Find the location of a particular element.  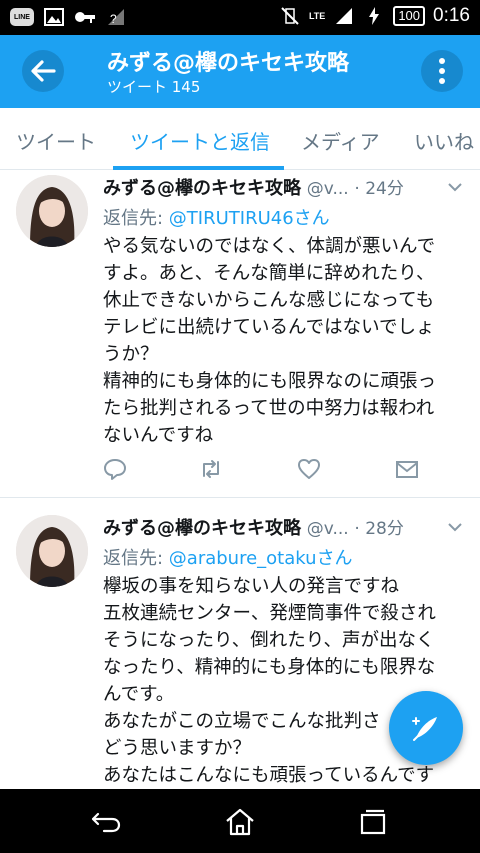

tweet-count: ツイート 145 is located at coordinates (154, 87).